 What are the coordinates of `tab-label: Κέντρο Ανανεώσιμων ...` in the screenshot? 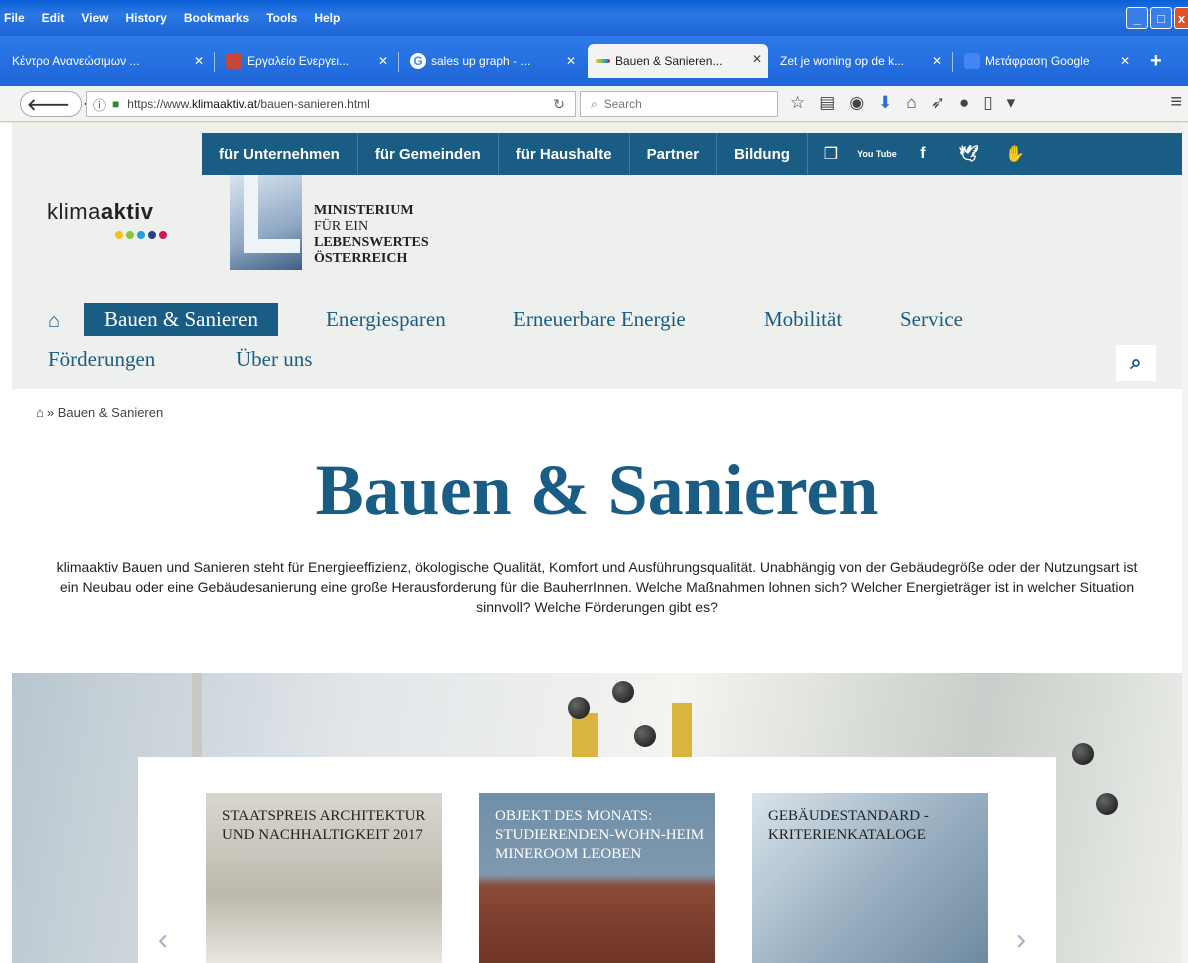 It's located at (76, 61).